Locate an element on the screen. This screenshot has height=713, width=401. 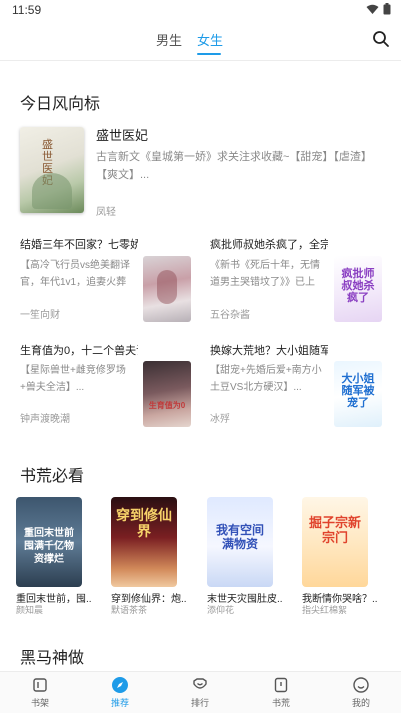
featured-book-author: 凤轻 is located at coordinates (106, 212).